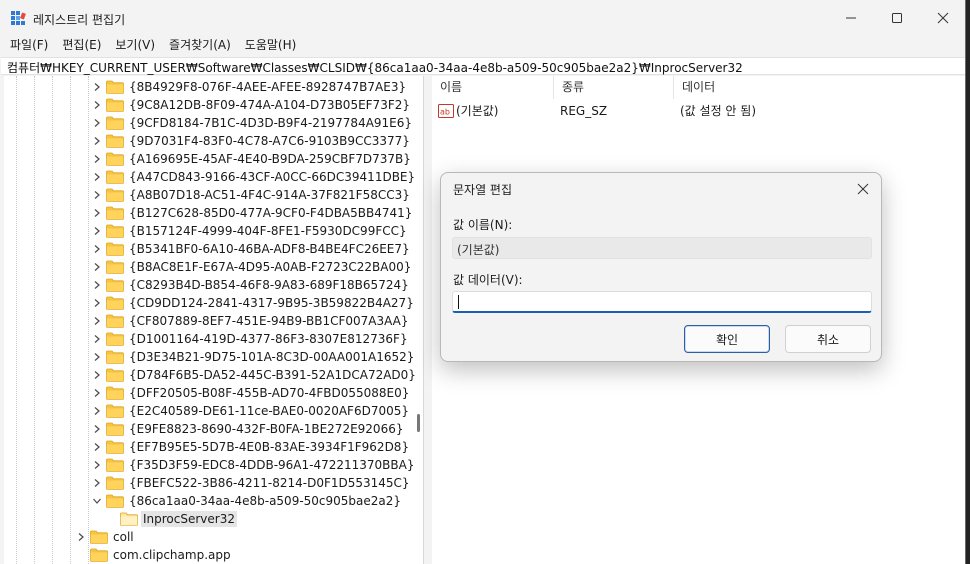 This screenshot has height=564, width=970. What do you see at coordinates (251, 483) in the screenshot?
I see `tree-item: {FBEFC522-3B86-4211-8214-D0F1D553145C}` at bounding box center [251, 483].